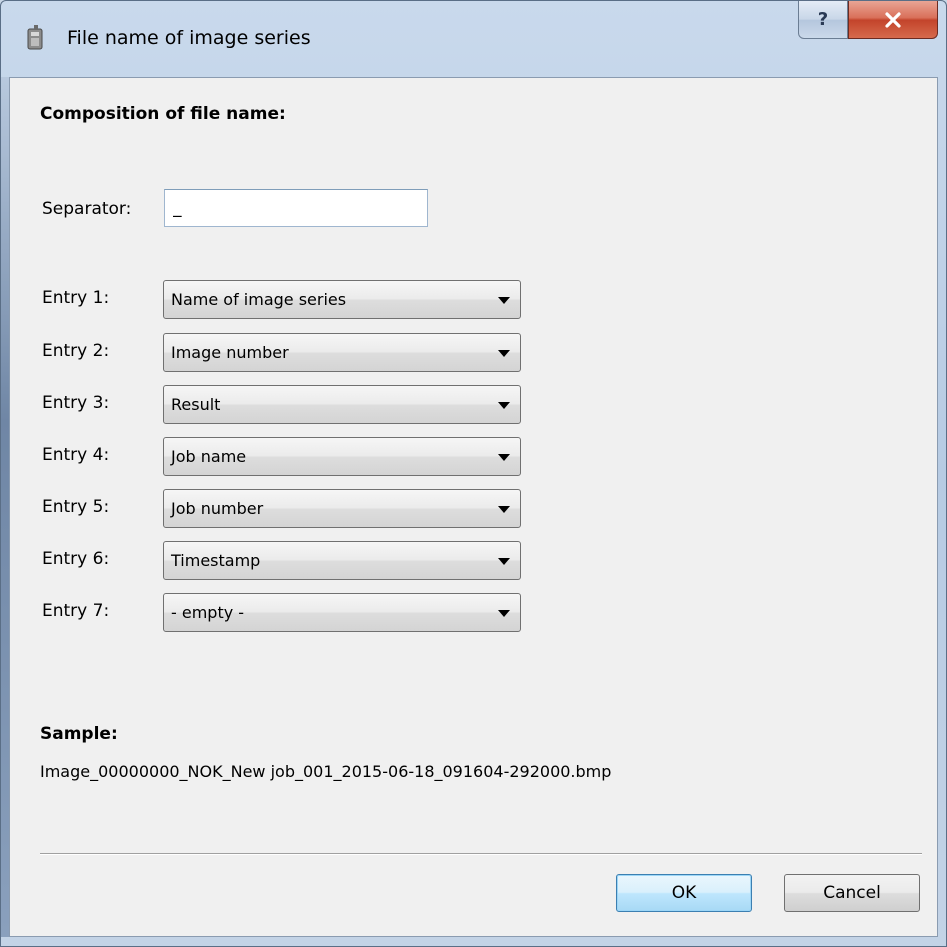 The width and height of the screenshot is (947, 947). I want to click on entry-2-value: Image number, so click(230, 352).